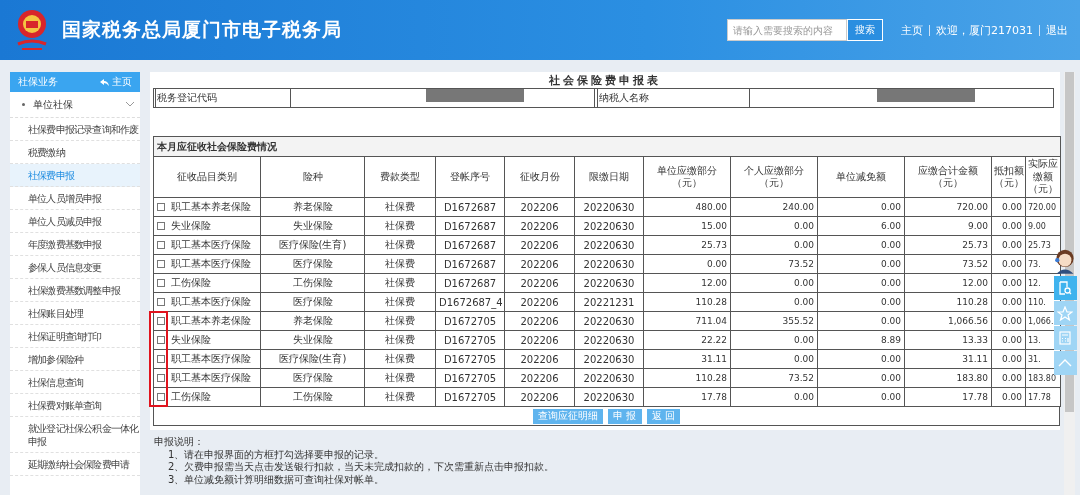  I want to click on table-cell: 工伤保险, so click(191, 283).